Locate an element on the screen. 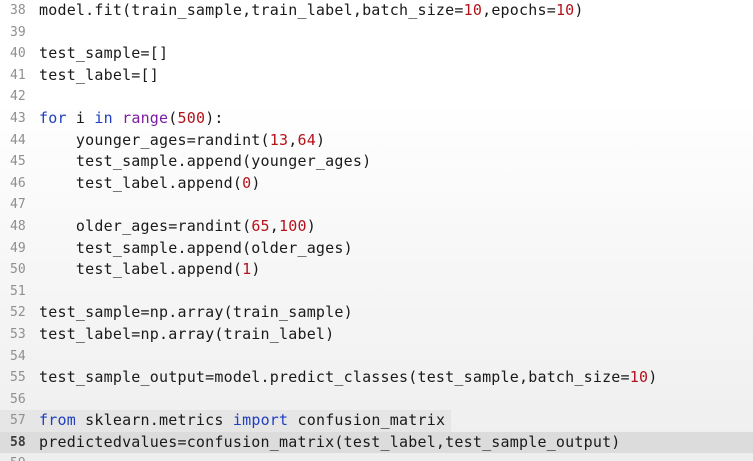 The height and width of the screenshot is (461, 753). code-line-48: 48 older_ages=randint(65,100) is located at coordinates (376, 227).